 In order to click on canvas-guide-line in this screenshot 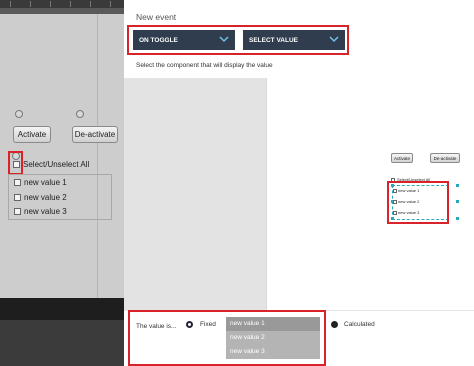, I will do `click(97, 156)`.